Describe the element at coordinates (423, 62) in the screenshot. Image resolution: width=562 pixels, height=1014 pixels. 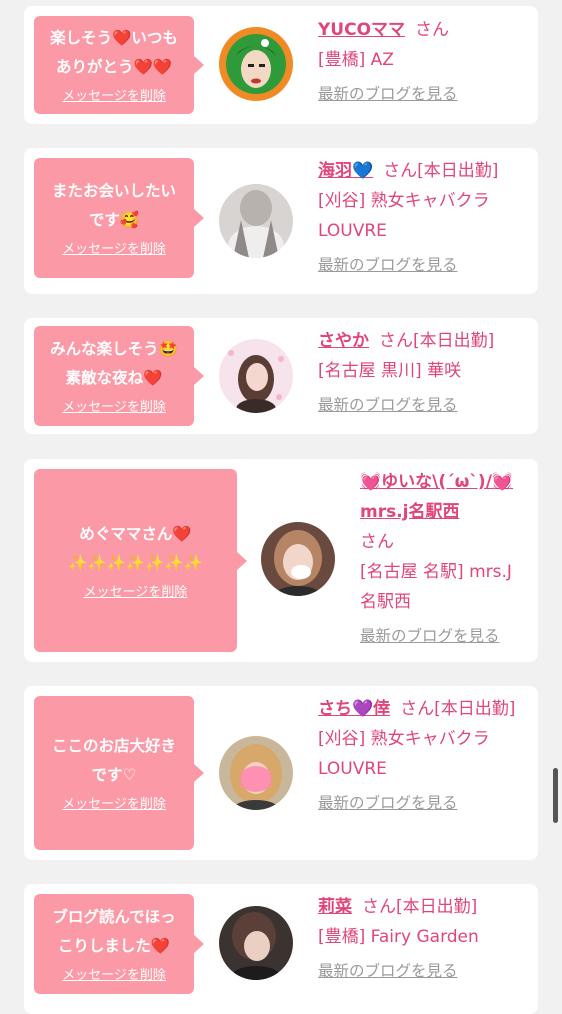
I see `cast-info: YUCOママ さん [豊橋] AZ 最新のブログを見る` at that location.